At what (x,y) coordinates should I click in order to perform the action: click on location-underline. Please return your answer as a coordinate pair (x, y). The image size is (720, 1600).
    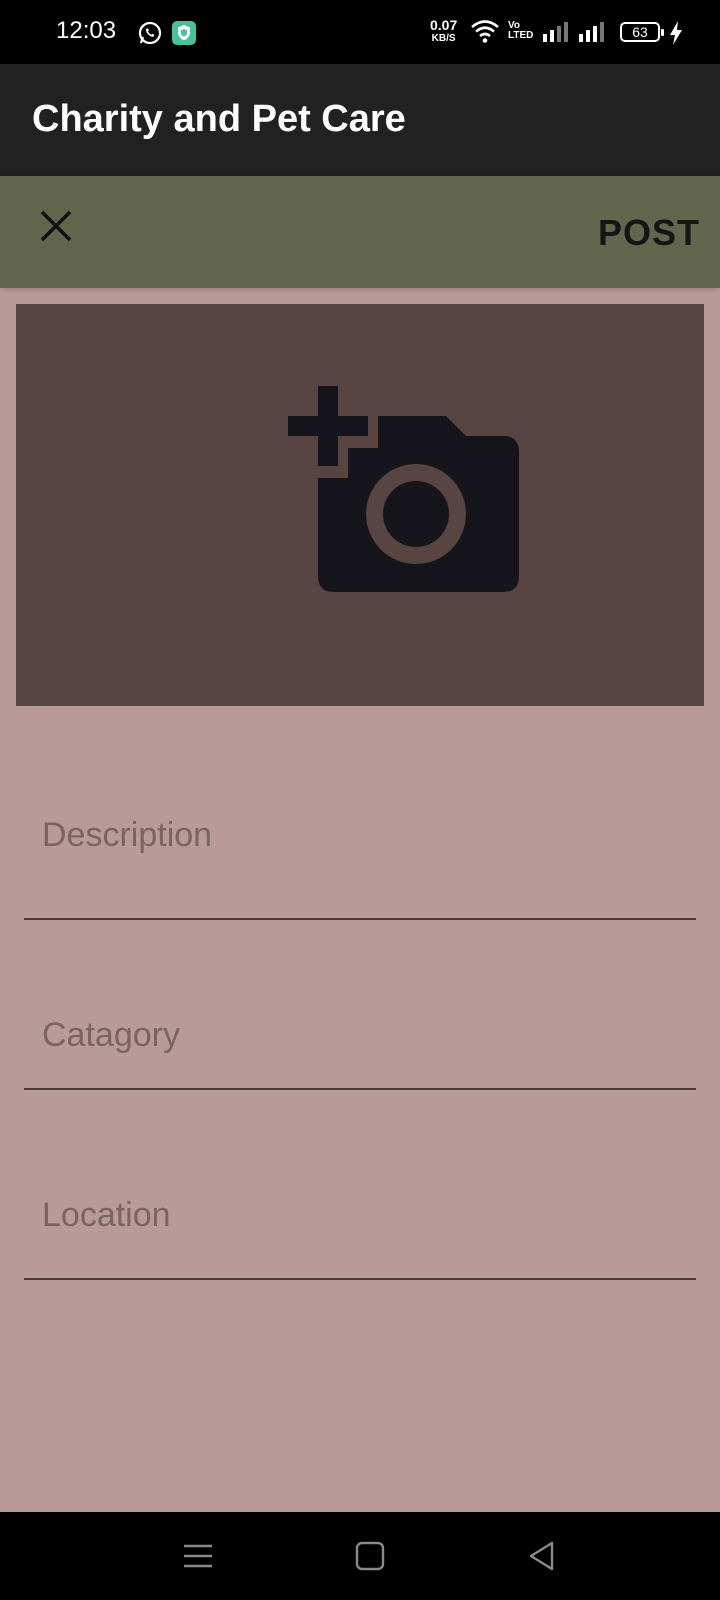
    Looking at the image, I should click on (360, 1279).